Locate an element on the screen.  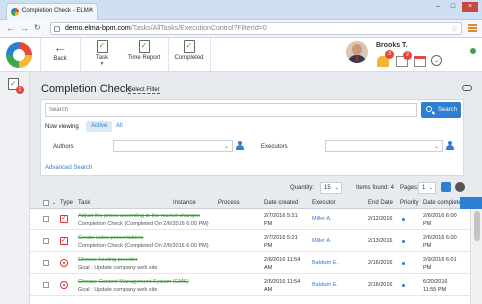
search-input is located at coordinates (231, 110).